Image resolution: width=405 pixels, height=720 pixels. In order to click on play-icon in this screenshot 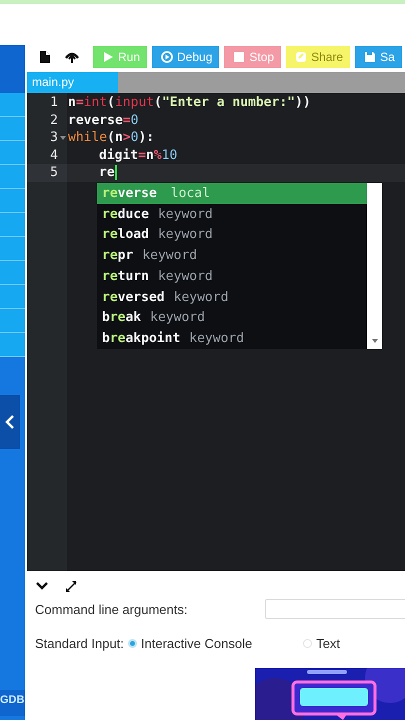, I will do `click(108, 57)`.